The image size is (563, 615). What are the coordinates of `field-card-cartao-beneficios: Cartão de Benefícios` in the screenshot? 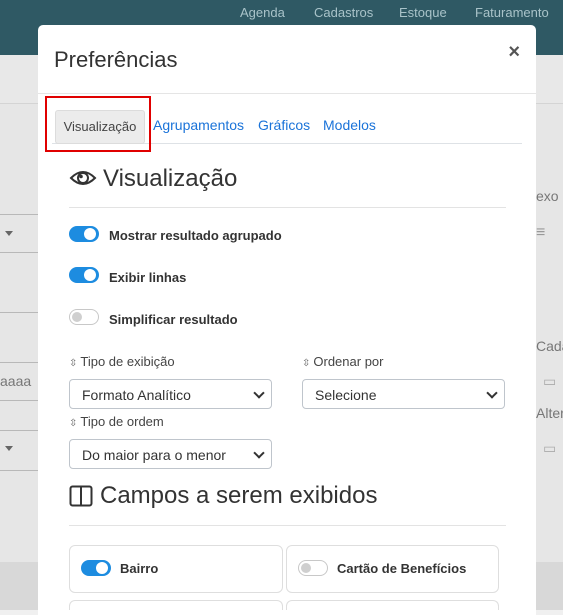 It's located at (392, 569).